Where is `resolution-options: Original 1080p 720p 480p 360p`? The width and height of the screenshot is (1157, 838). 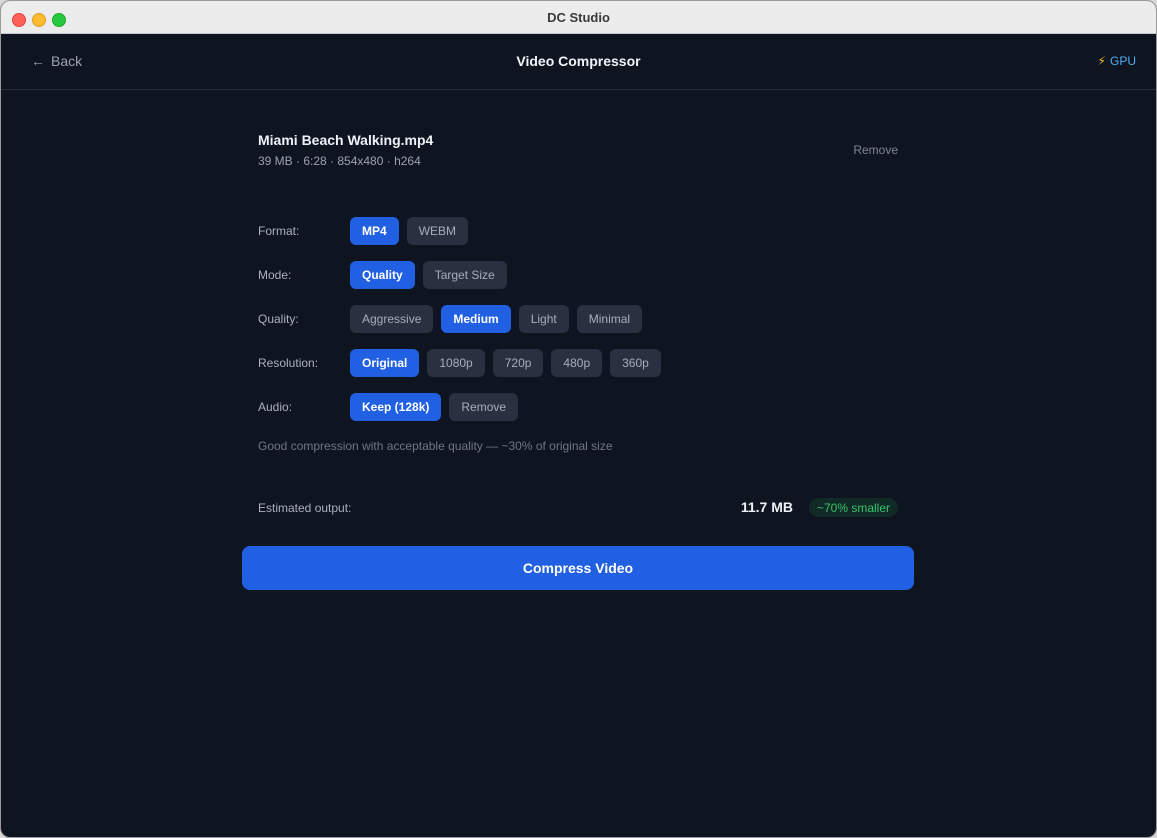
resolution-options: Original 1080p 720p 480p 360p is located at coordinates (505, 363).